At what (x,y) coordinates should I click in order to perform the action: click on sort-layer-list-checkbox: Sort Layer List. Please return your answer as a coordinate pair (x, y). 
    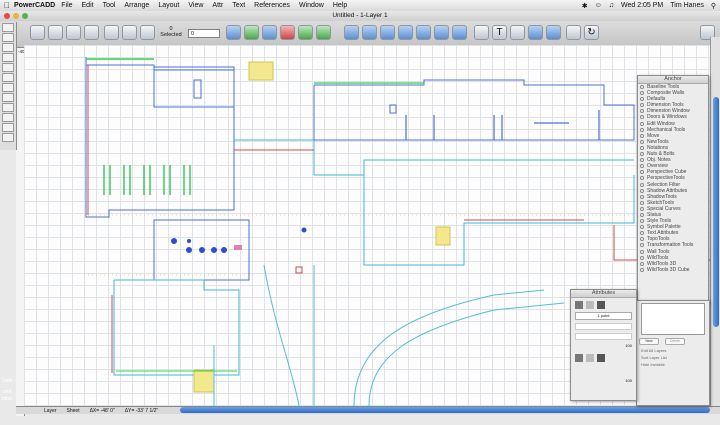
    Looking at the image, I should click on (673, 357).